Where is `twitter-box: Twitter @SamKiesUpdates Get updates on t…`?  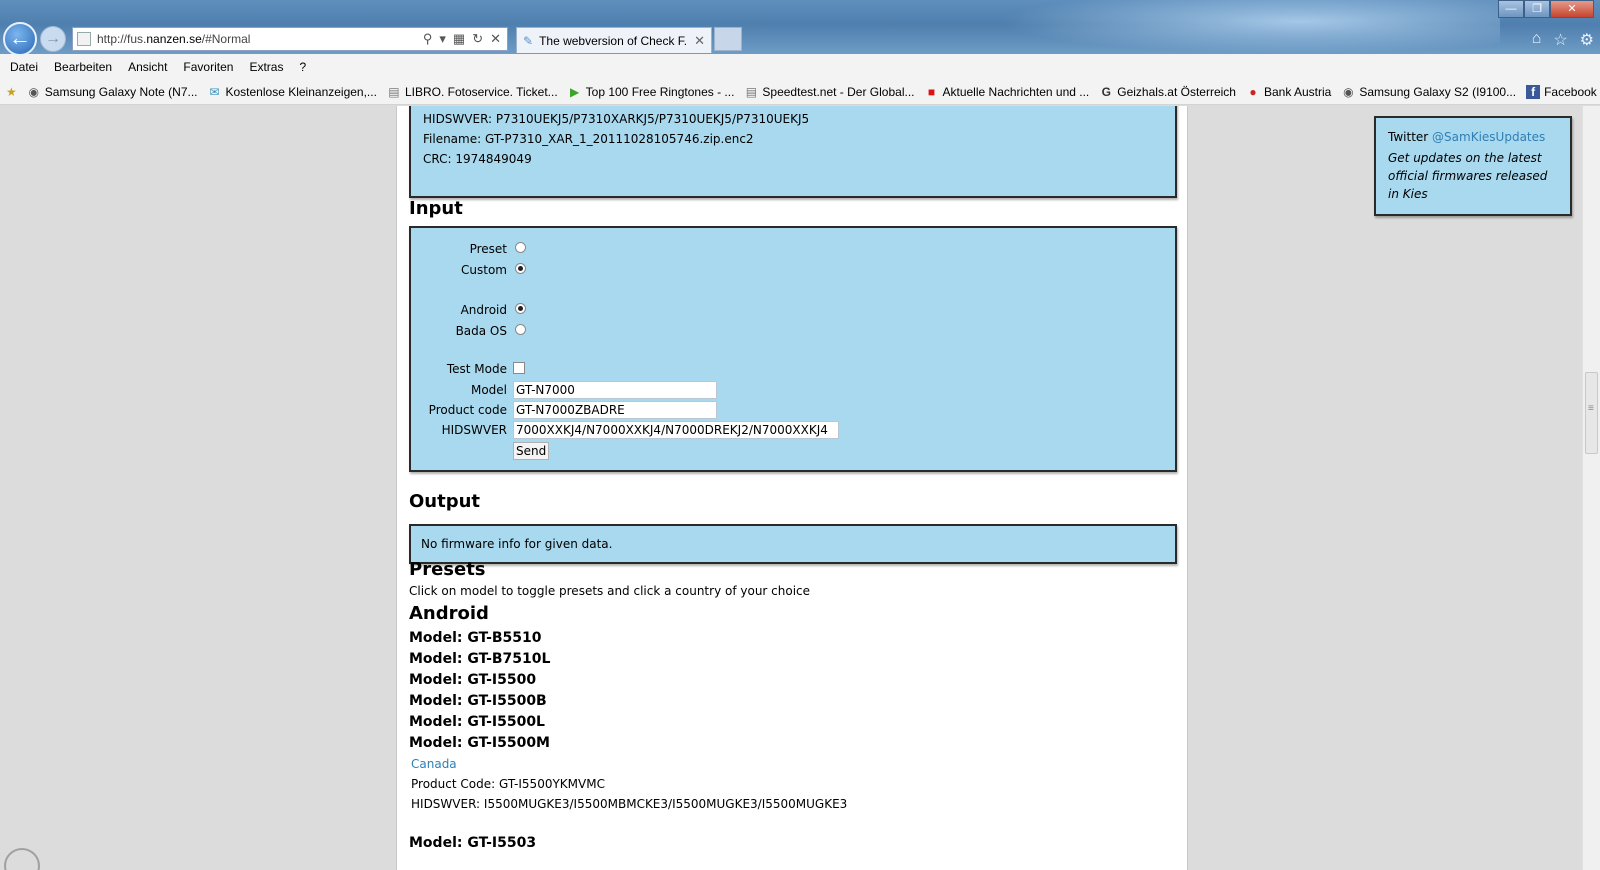 twitter-box: Twitter @SamKiesUpdates Get updates on t… is located at coordinates (1473, 166).